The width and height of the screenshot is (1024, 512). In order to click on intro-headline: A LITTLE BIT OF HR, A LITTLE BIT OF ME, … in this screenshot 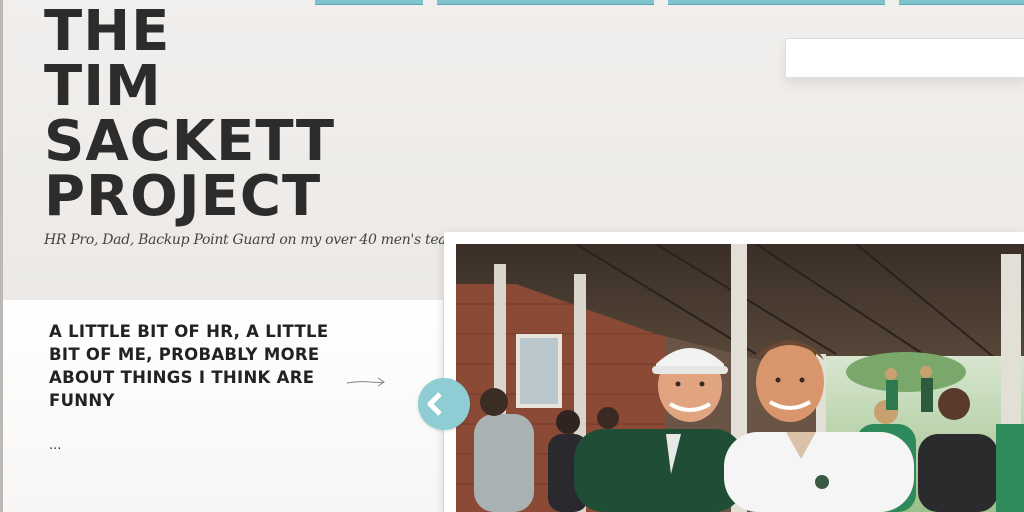, I will do `click(189, 366)`.